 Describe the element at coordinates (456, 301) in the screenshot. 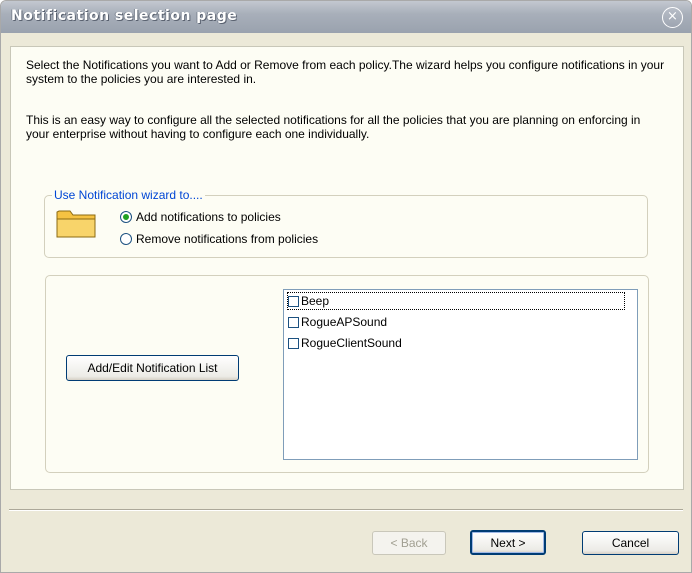

I see `list-item-beep: Beep` at that location.